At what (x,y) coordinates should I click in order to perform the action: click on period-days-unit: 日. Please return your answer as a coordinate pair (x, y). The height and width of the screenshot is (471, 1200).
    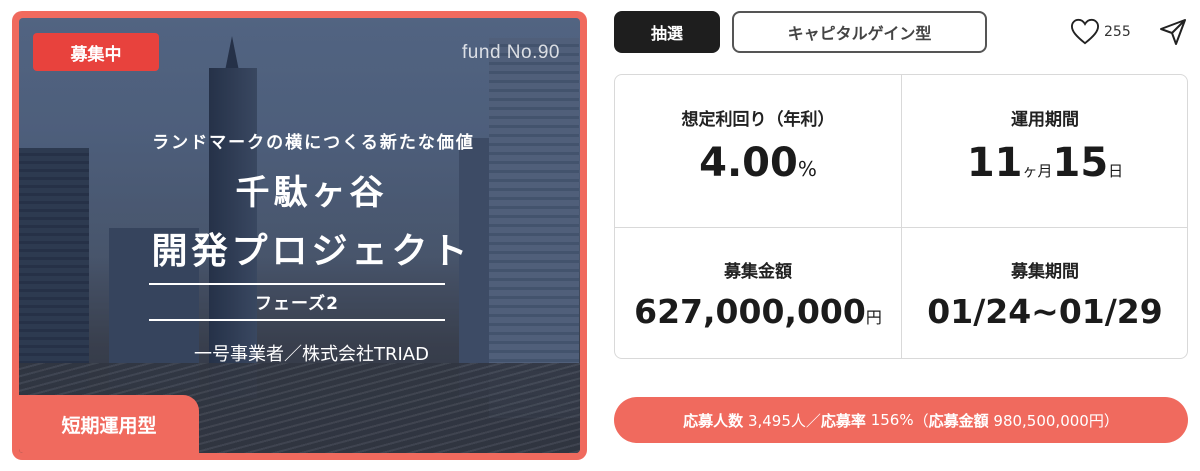
    Looking at the image, I should click on (1116, 171).